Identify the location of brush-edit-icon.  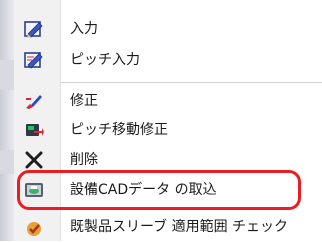
(34, 101).